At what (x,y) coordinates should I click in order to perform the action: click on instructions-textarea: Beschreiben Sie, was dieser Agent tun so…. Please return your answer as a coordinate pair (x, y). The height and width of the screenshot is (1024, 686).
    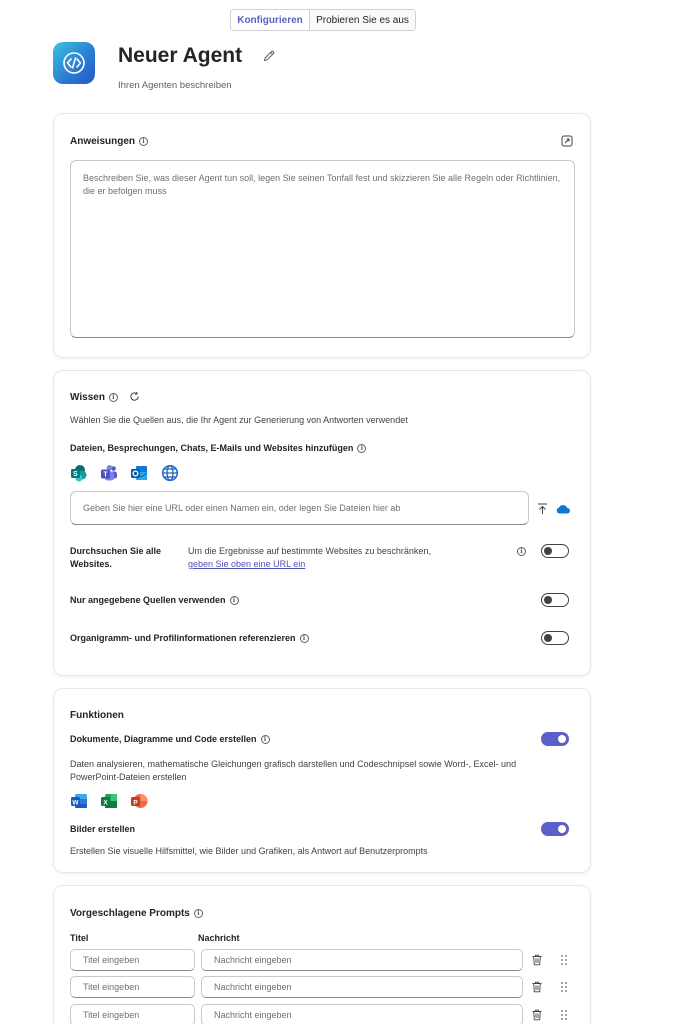
    Looking at the image, I should click on (322, 249).